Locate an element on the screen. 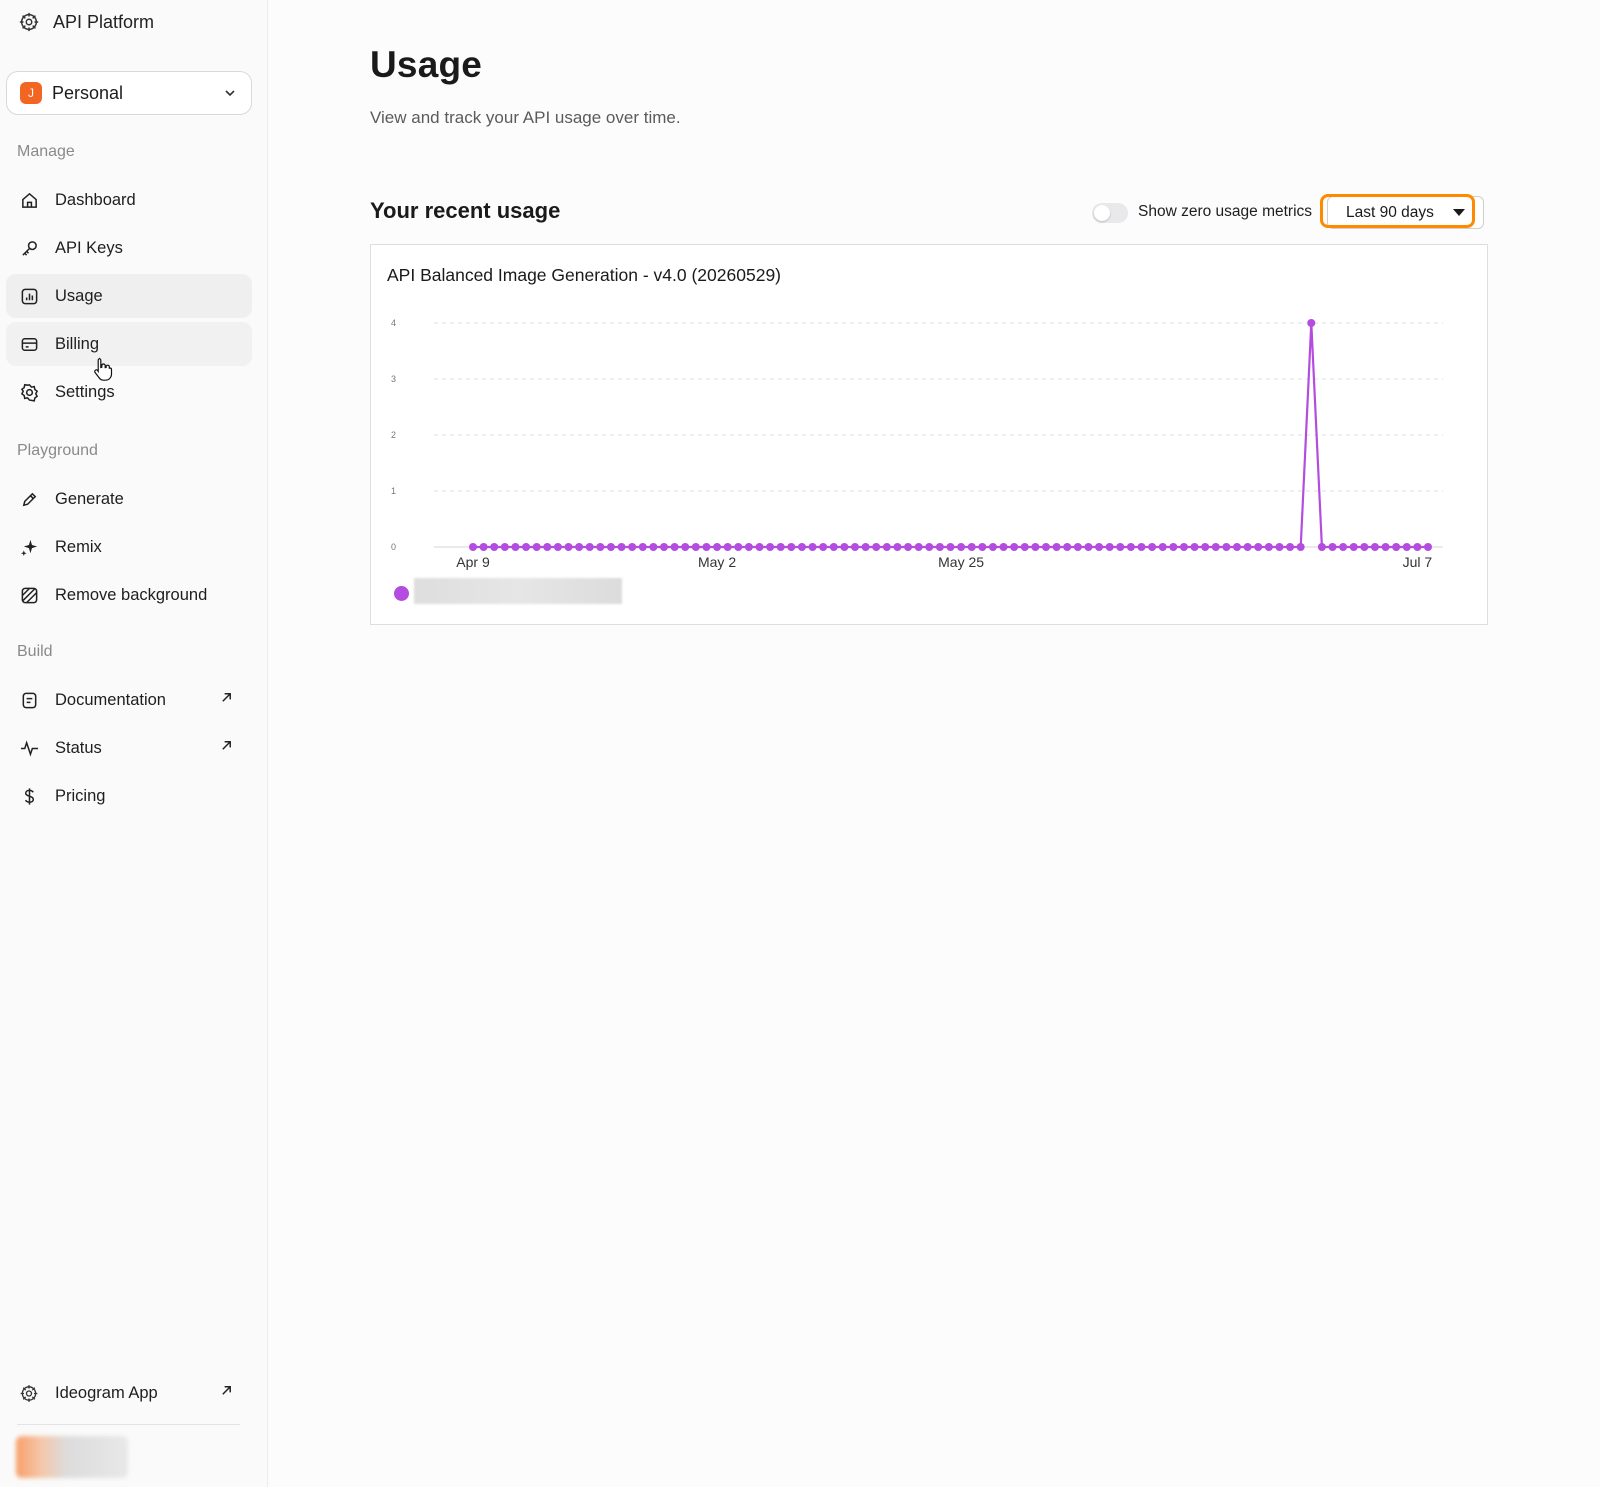  brand: API Platform is located at coordinates (85, 22).